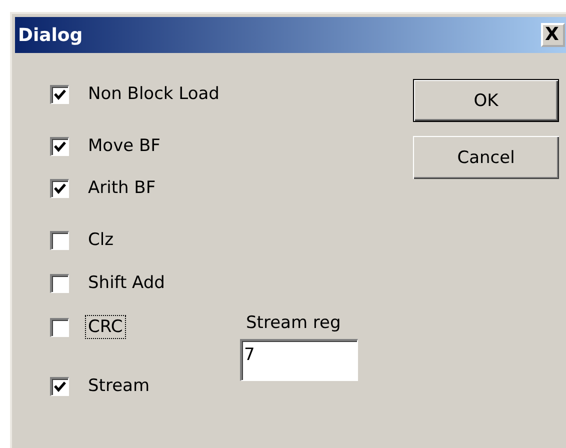 This screenshot has width=566, height=448. What do you see at coordinates (105, 327) in the screenshot?
I see `checkbox-label: CRC` at bounding box center [105, 327].